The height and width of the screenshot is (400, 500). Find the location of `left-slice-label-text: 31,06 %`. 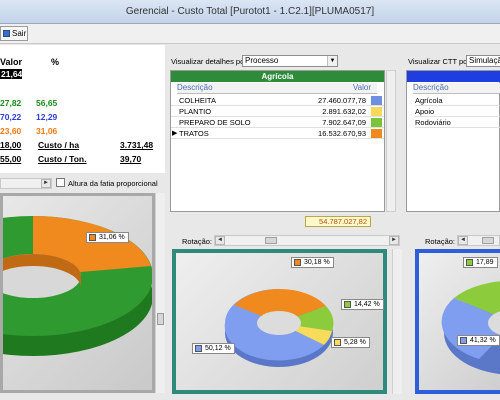

left-slice-label-text: 31,06 % is located at coordinates (112, 237).